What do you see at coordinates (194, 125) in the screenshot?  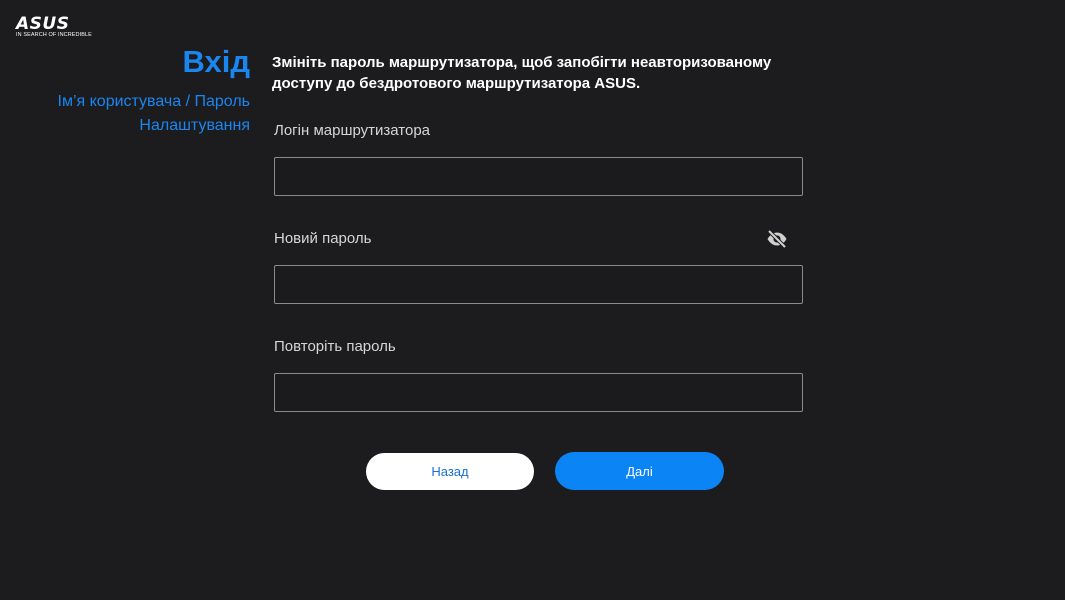 I see `step-settings: Налаштування` at bounding box center [194, 125].